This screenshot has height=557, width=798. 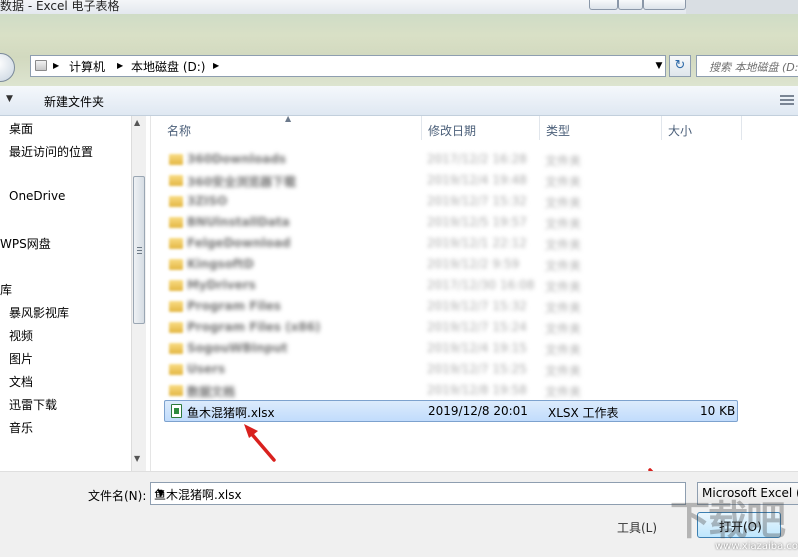 I want to click on folder-name: MyDrivers, so click(x=221, y=285).